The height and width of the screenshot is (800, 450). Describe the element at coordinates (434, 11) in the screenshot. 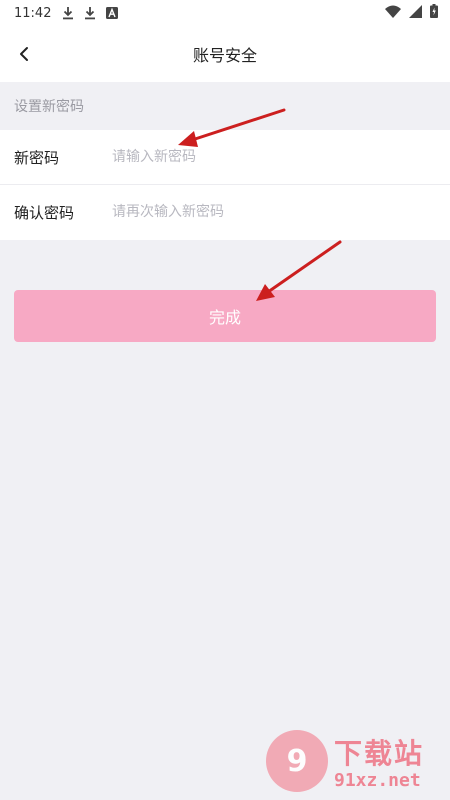

I see `battery-icon` at that location.